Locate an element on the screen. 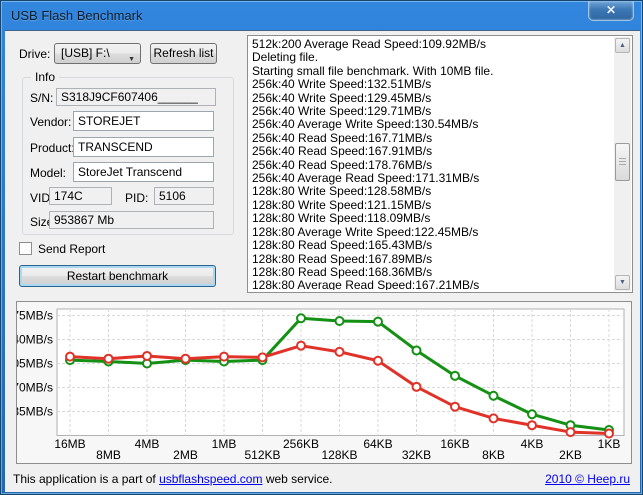  log-line: 256k:40 Read Speed:167.71MB/s is located at coordinates (342, 137).